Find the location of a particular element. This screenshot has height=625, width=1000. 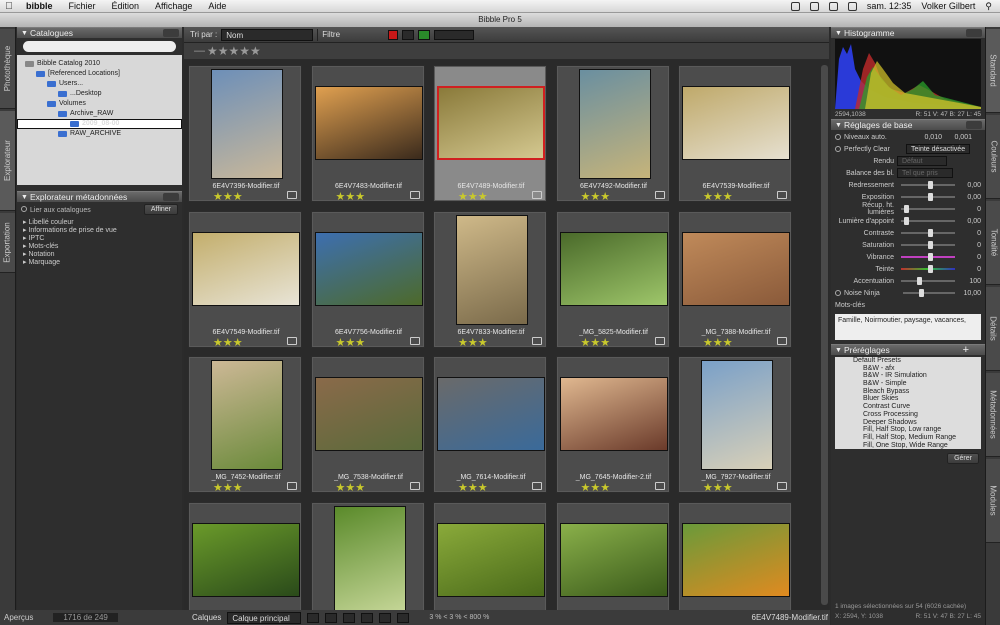

menu-edit: Édition is located at coordinates (126, 6).